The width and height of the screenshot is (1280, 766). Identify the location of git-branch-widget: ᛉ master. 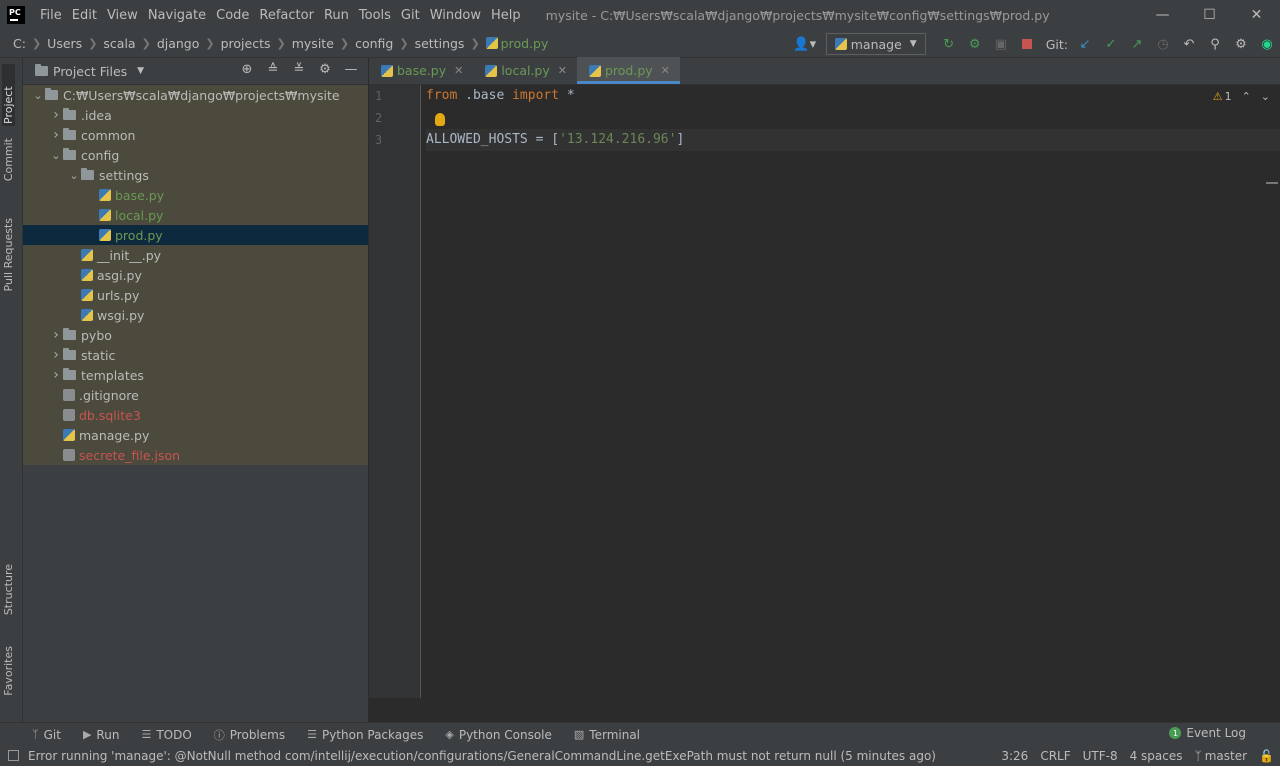
(1221, 756).